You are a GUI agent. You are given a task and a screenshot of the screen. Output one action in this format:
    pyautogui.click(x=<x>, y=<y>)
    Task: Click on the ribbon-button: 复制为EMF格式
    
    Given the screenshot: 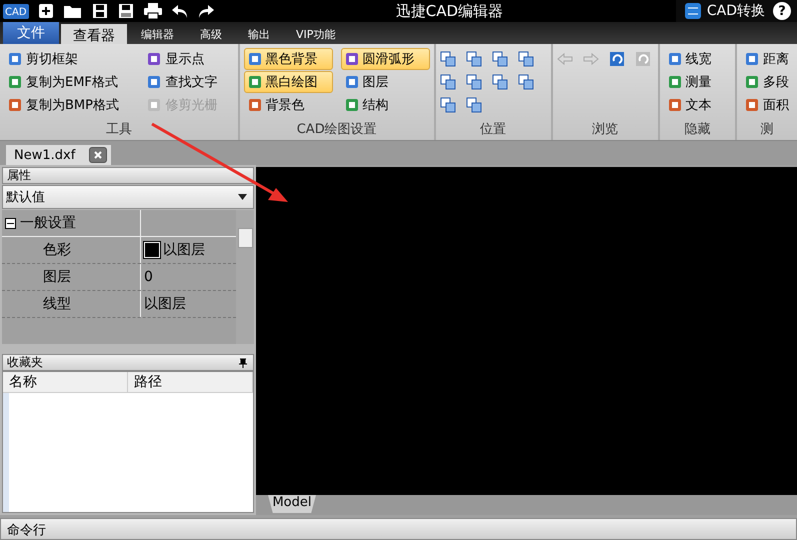 What is the action you would take?
    pyautogui.click(x=70, y=82)
    